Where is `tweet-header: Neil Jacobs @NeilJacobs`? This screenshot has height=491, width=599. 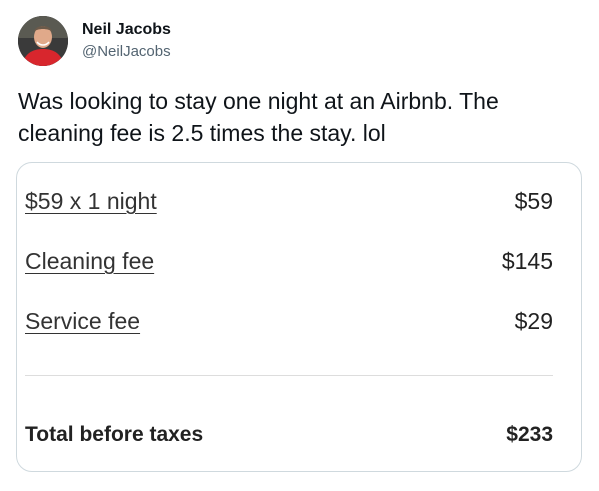 tweet-header: Neil Jacobs @NeilJacobs is located at coordinates (94, 41).